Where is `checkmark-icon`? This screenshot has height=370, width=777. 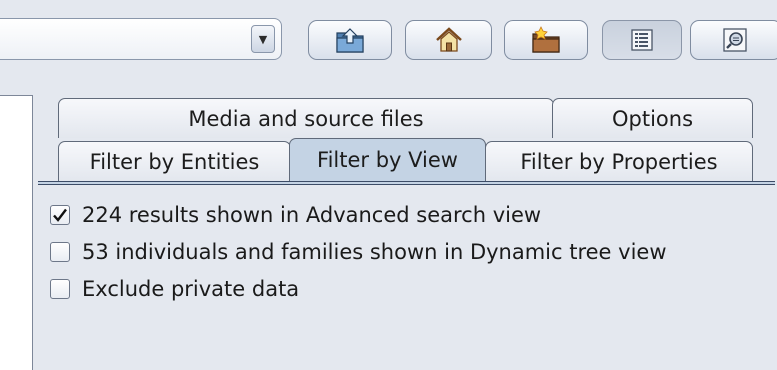
checkmark-icon is located at coordinates (60, 215).